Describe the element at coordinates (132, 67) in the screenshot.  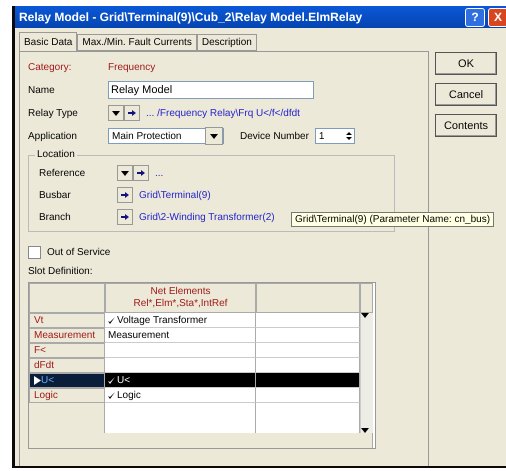
I see `category-value: Frequency` at that location.